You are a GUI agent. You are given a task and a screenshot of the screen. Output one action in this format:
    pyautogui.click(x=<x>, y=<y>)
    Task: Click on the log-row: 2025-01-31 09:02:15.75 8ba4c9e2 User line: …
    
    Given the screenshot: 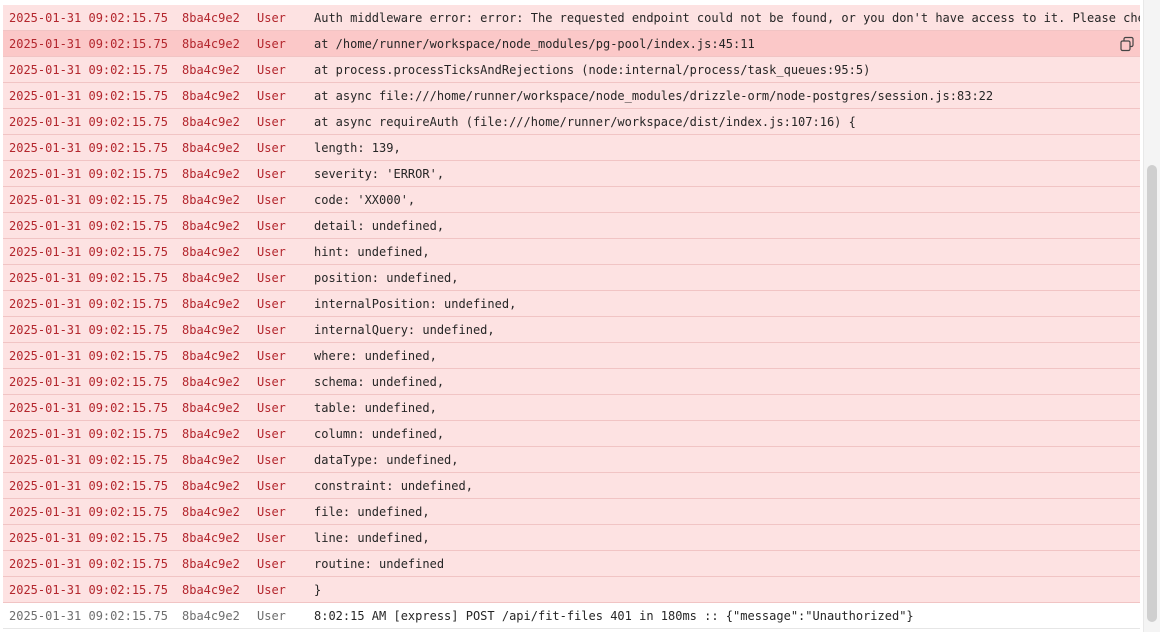 What is the action you would take?
    pyautogui.click(x=571, y=538)
    